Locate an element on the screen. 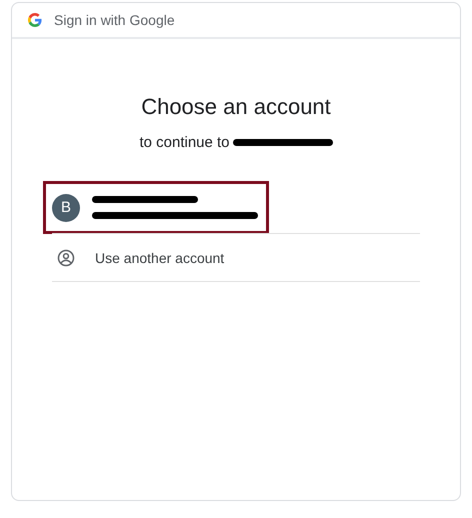  page-heading: Choose an account is located at coordinates (236, 107).